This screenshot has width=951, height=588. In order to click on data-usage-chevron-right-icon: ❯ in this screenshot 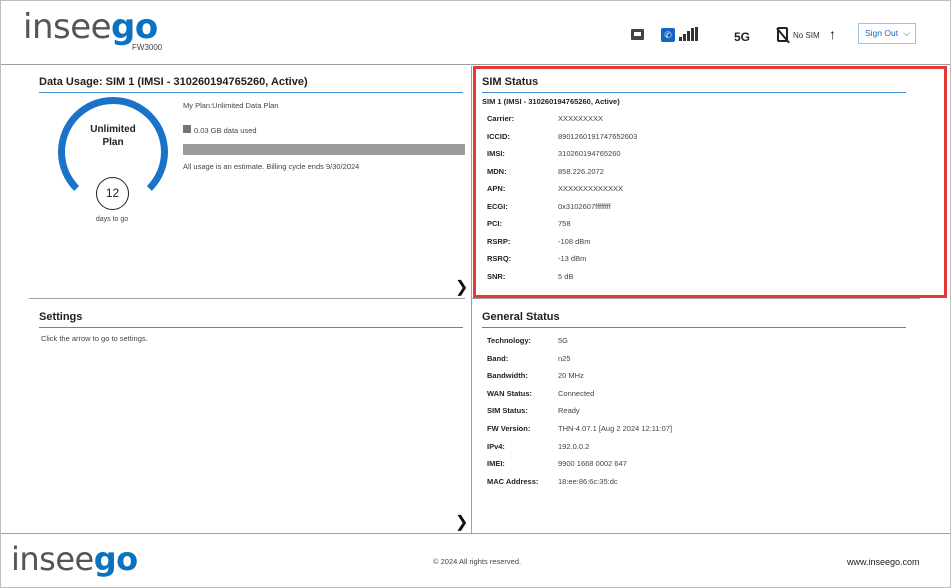, I will do `click(461, 287)`.